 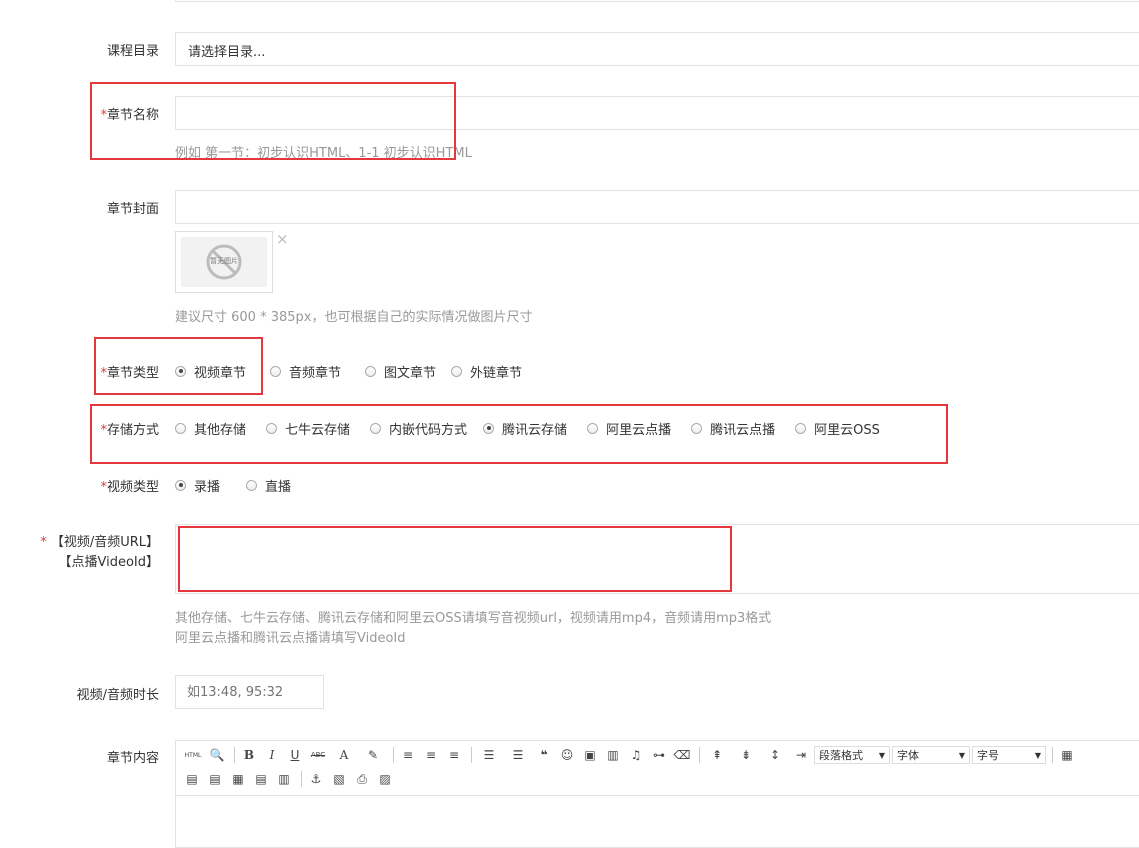 What do you see at coordinates (519, 434) in the screenshot?
I see `highlight-box-storage` at bounding box center [519, 434].